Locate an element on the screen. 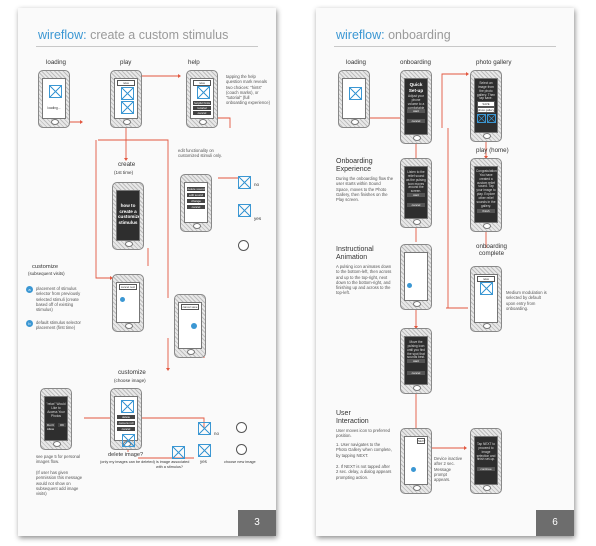 The width and height of the screenshot is (596, 546). label-customize: customize is located at coordinates (45, 267).